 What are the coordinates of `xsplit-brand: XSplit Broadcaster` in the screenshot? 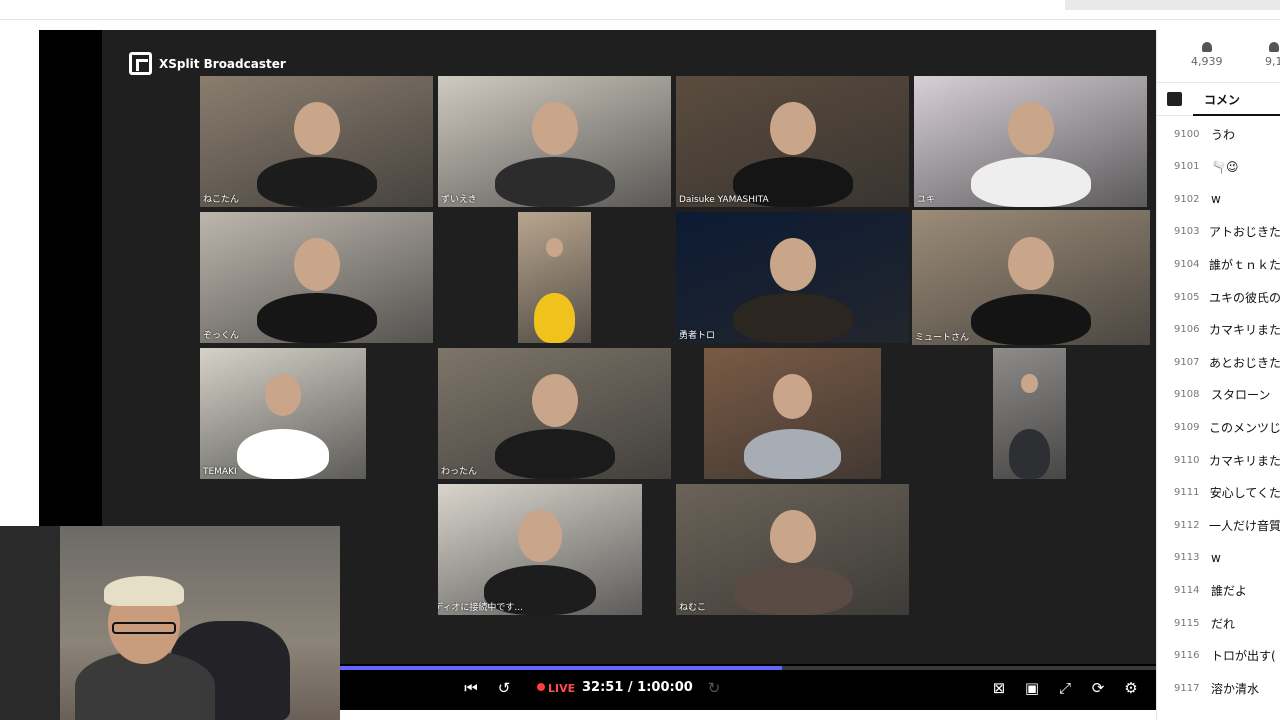 It's located at (207, 63).